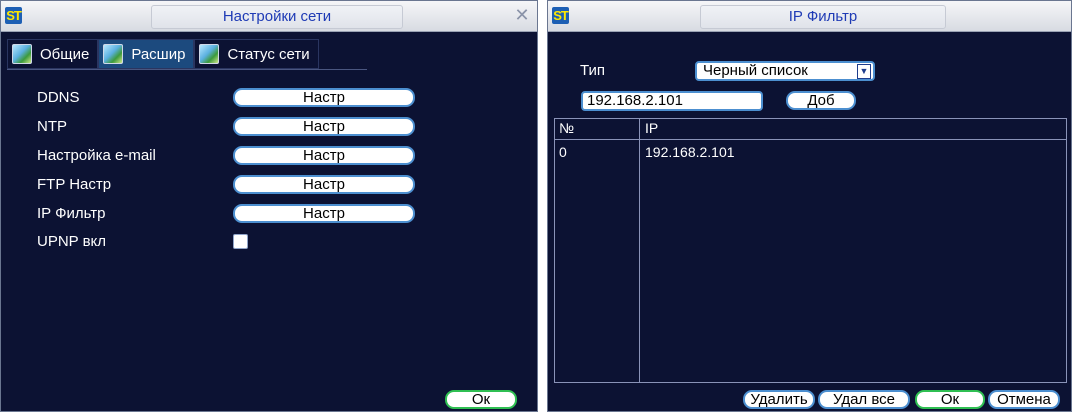 The height and width of the screenshot is (412, 1072). Describe the element at coordinates (324, 184) in the screenshot. I see `ftp-settings-button: Настр` at that location.